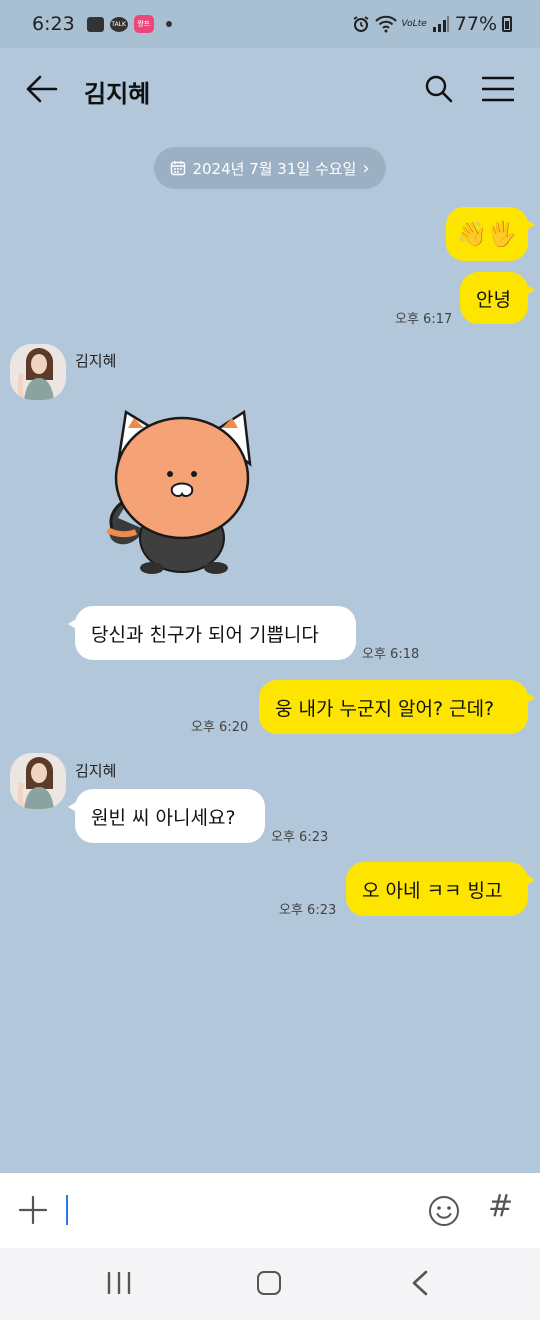  What do you see at coordinates (118, 24) in the screenshot?
I see `talk-icon: TALK` at bounding box center [118, 24].